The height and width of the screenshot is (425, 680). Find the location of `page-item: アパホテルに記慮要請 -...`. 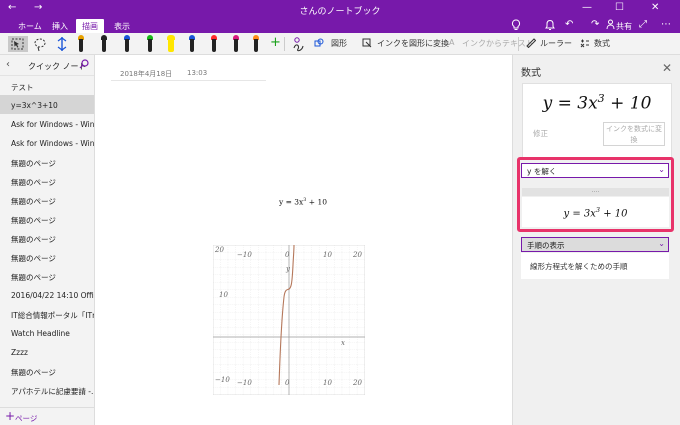

page-item: アパホテルに記慮要請 -... is located at coordinates (47, 389).